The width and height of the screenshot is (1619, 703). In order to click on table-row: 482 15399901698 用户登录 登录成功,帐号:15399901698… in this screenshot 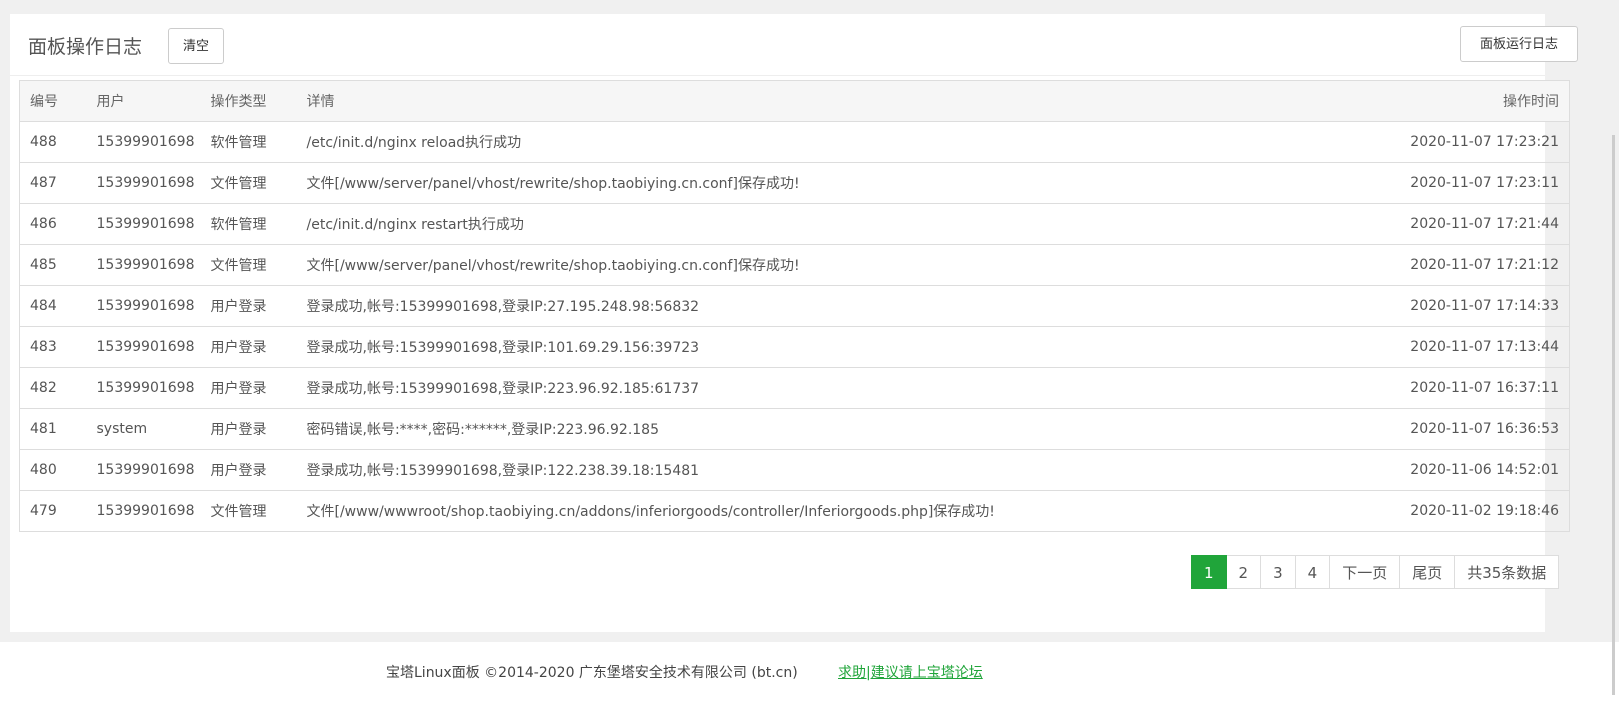, I will do `click(794, 388)`.